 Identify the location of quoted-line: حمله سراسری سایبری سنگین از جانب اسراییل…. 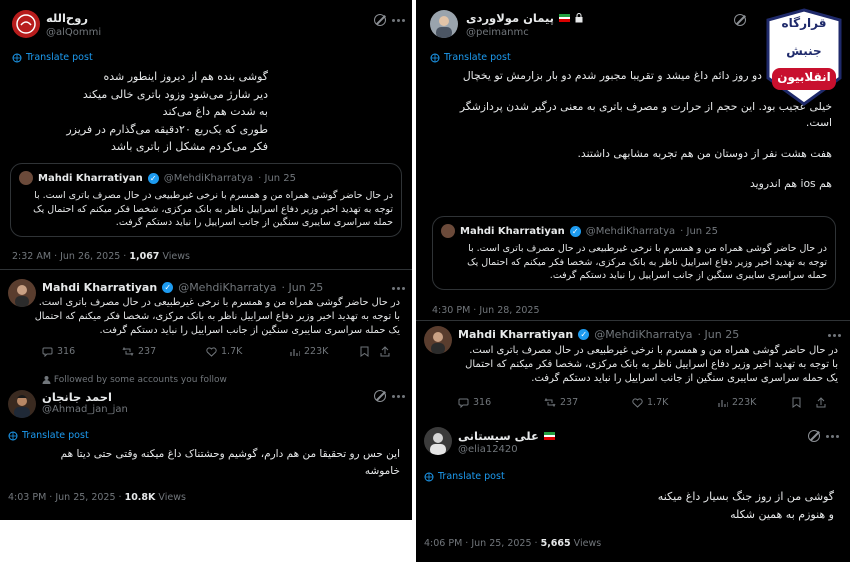
(688, 275).